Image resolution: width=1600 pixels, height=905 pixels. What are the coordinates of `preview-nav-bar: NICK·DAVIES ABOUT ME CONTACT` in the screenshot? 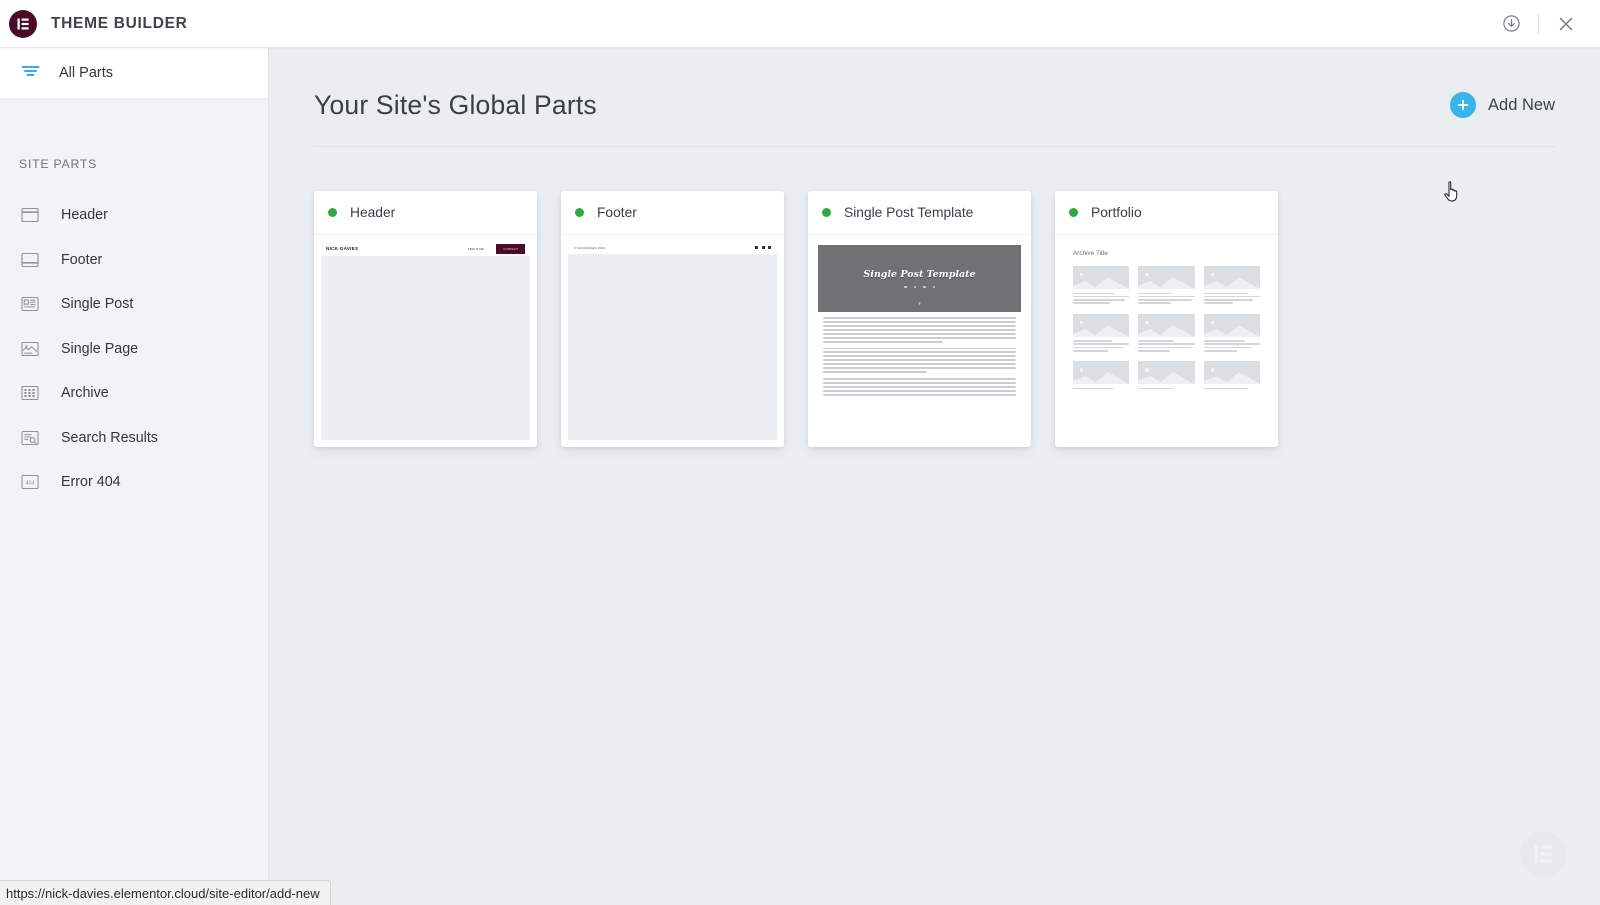 It's located at (425, 248).